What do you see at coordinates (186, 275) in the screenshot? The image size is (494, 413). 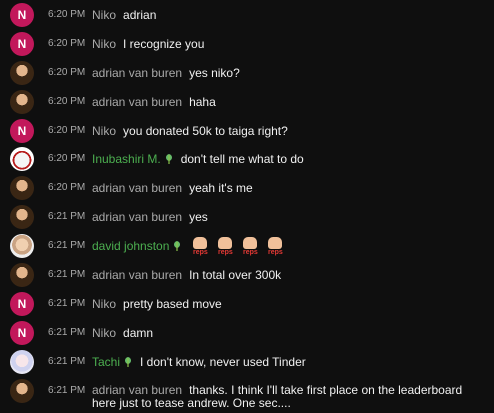 I see `message-content: adrian van buren In total over 300k` at bounding box center [186, 275].